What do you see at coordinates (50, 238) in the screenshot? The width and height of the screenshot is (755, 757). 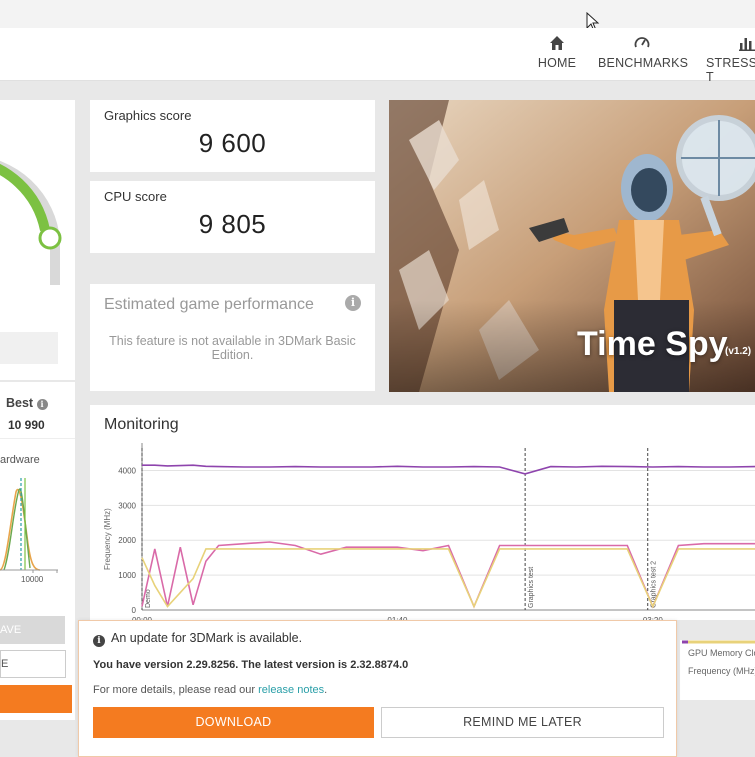 I see `gauge-handle` at bounding box center [50, 238].